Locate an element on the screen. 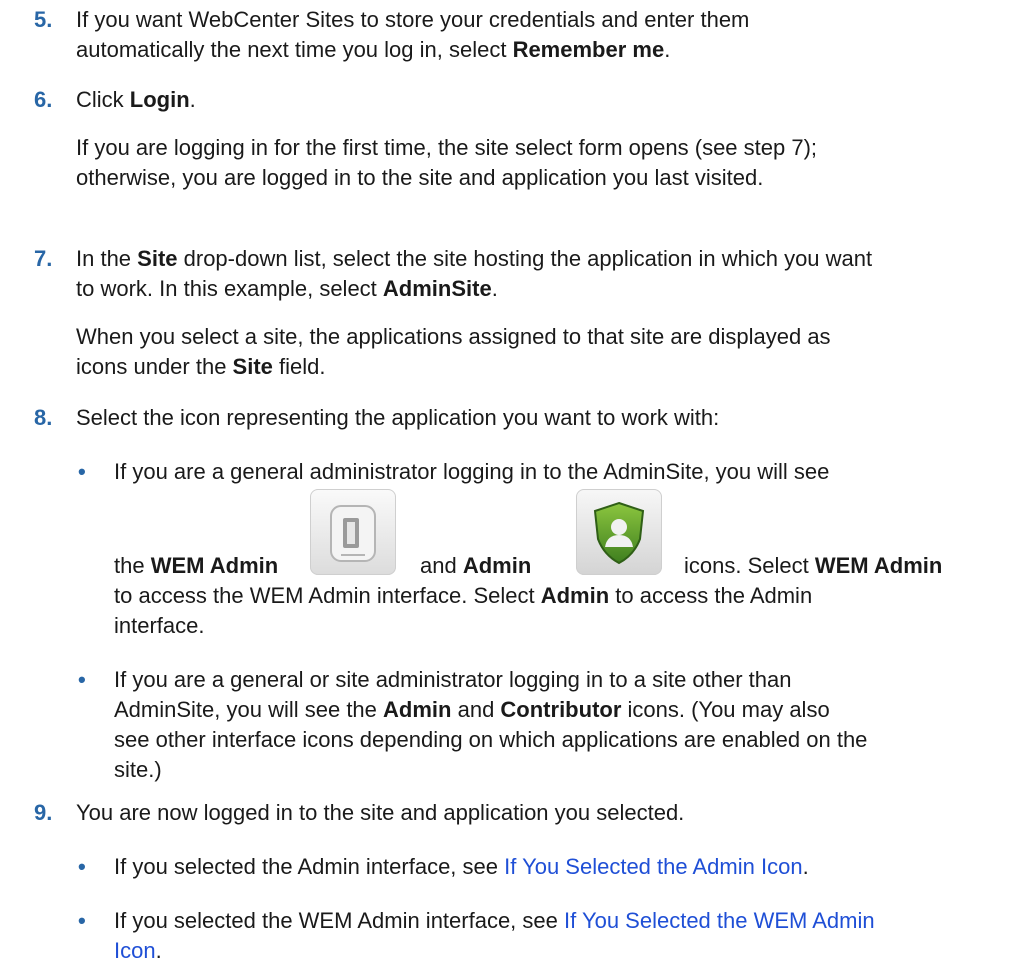  step-number: 8. is located at coordinates (43, 417).